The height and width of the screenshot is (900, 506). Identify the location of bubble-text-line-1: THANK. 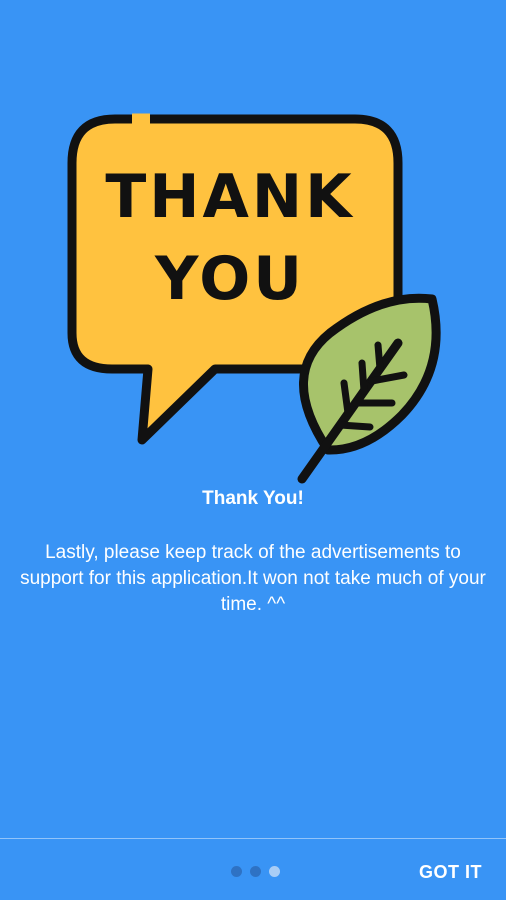
(229, 197).